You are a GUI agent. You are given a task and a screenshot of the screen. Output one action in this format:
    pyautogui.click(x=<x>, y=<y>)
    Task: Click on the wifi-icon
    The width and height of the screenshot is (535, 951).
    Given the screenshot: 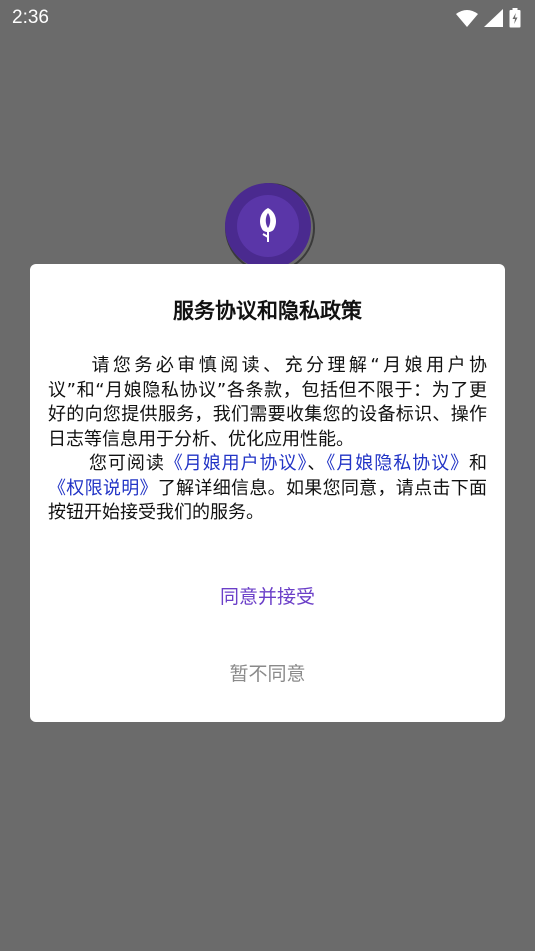 What is the action you would take?
    pyautogui.click(x=467, y=18)
    